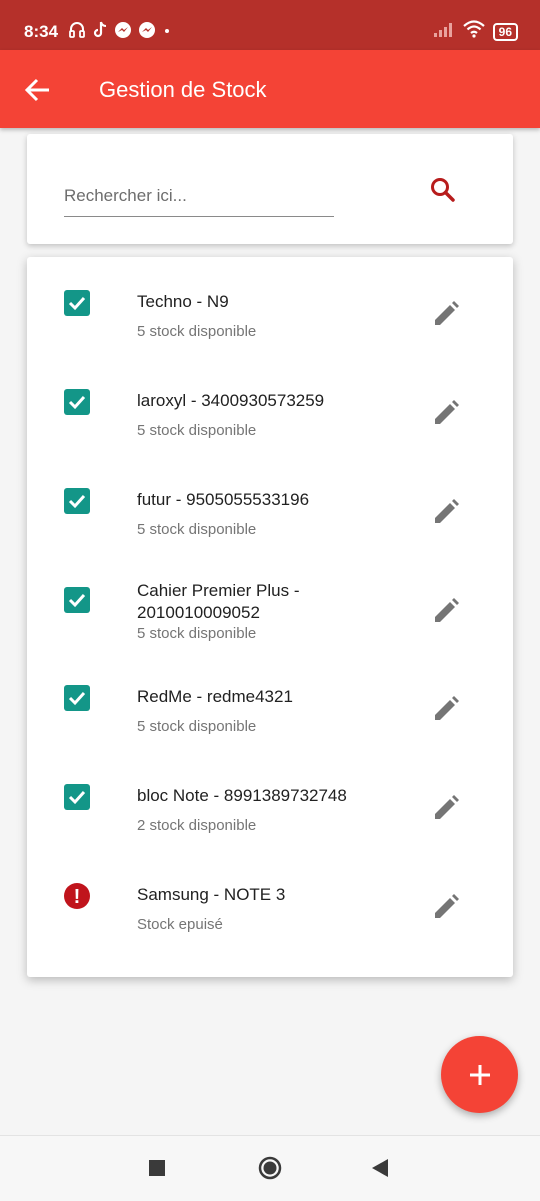  Describe the element at coordinates (444, 191) in the screenshot. I see `search-icon` at that location.